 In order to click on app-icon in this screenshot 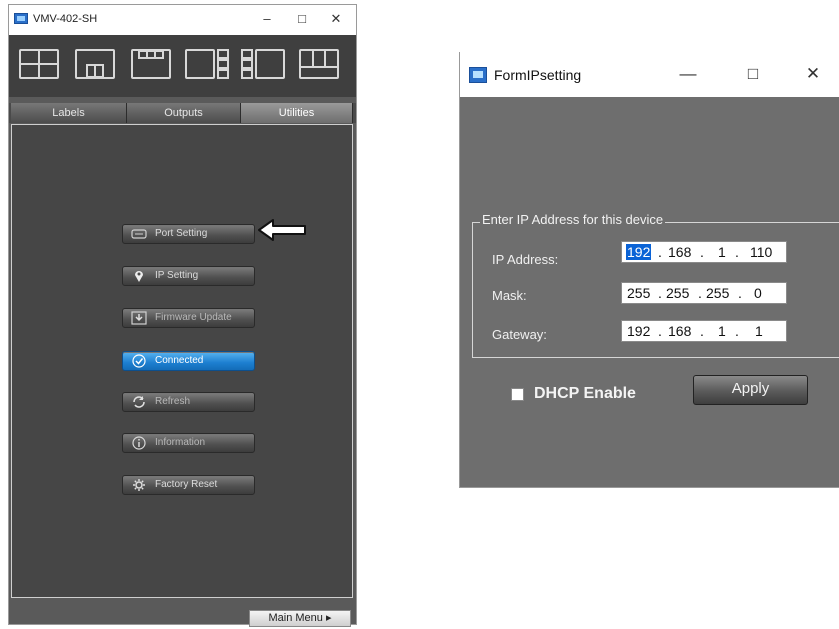, I will do `click(21, 18)`.